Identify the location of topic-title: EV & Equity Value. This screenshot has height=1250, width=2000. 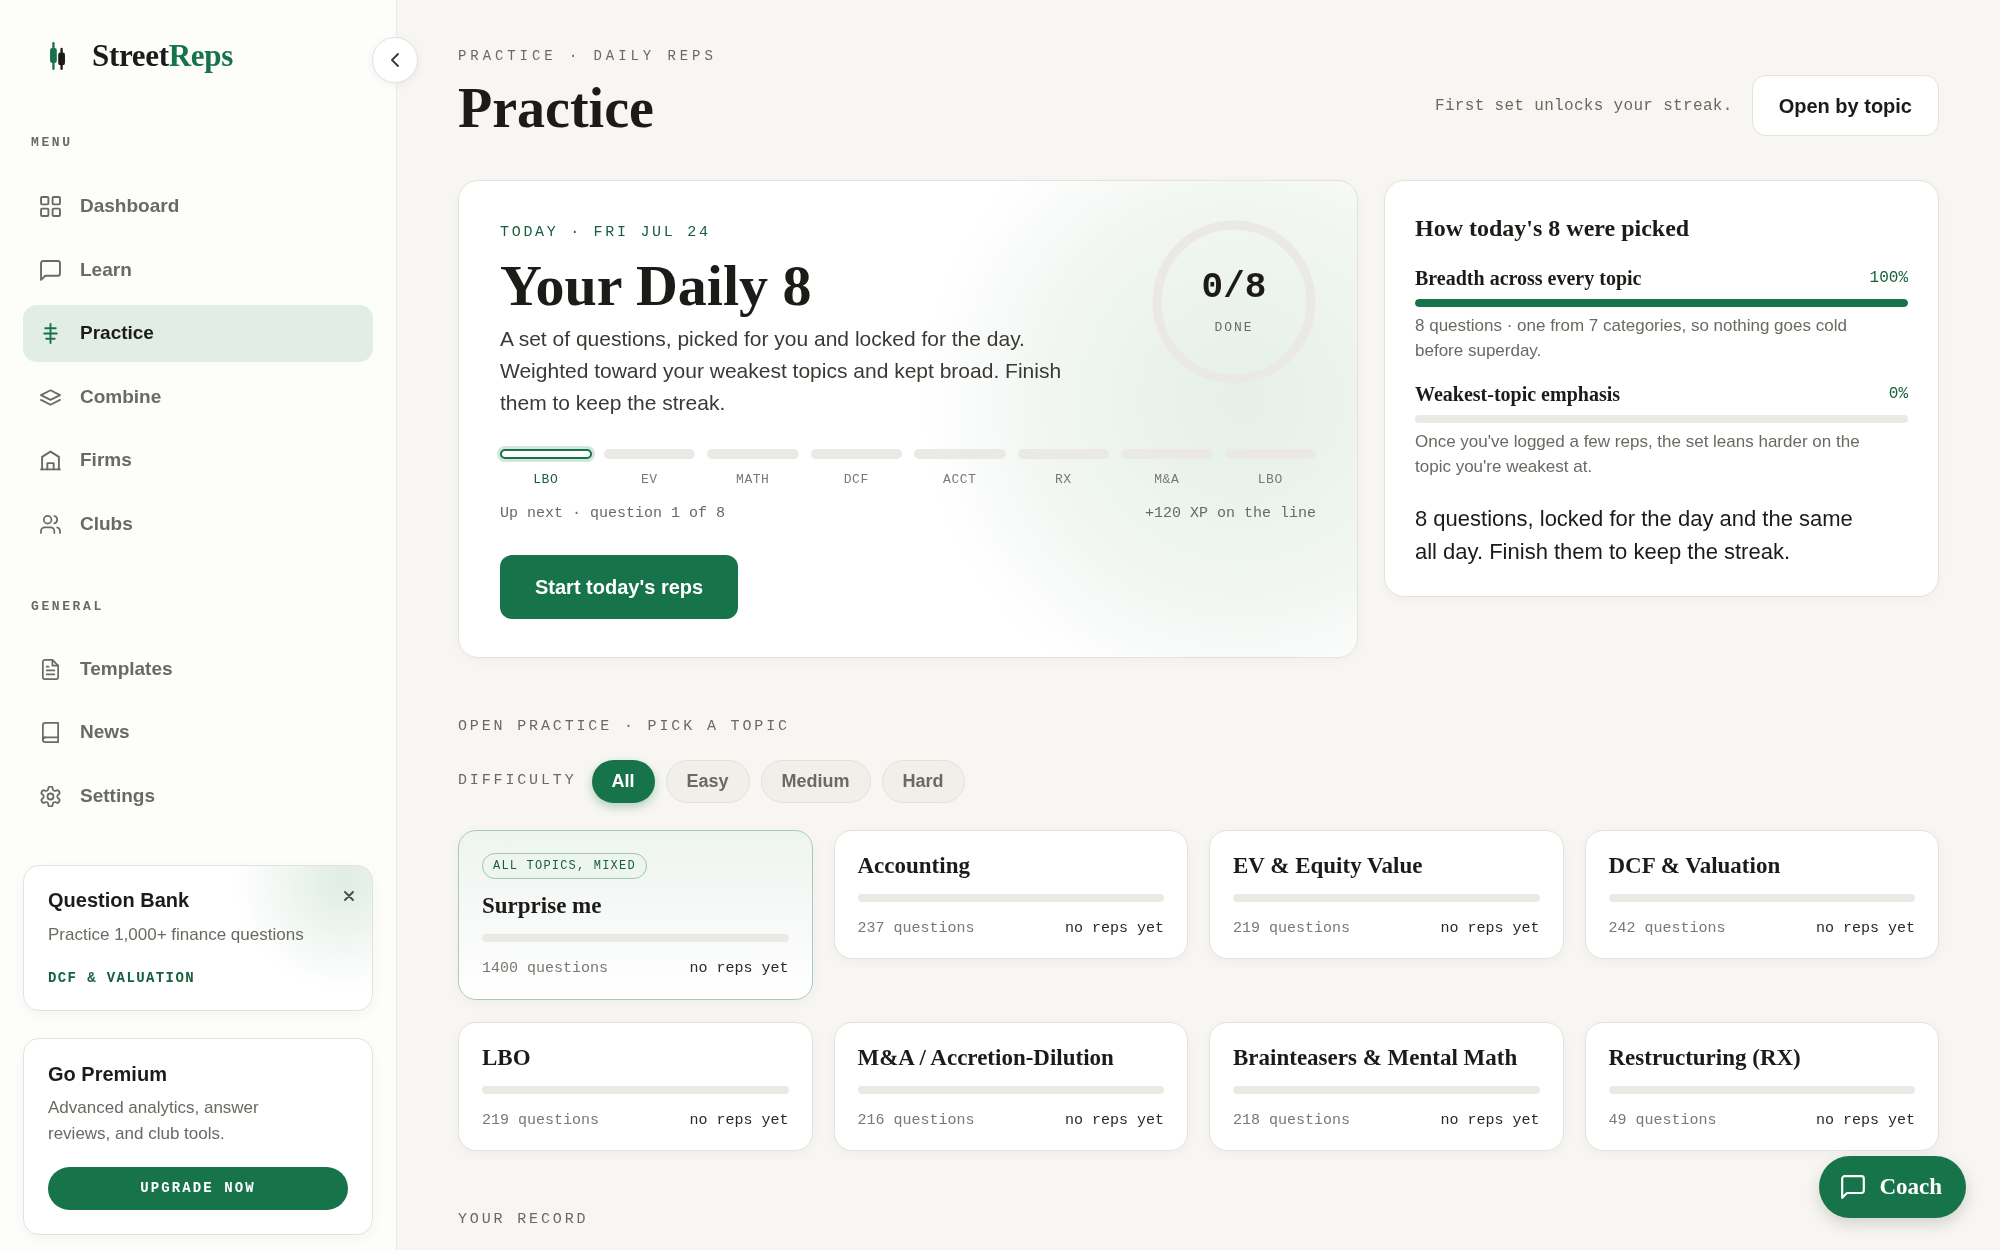
(1328, 866).